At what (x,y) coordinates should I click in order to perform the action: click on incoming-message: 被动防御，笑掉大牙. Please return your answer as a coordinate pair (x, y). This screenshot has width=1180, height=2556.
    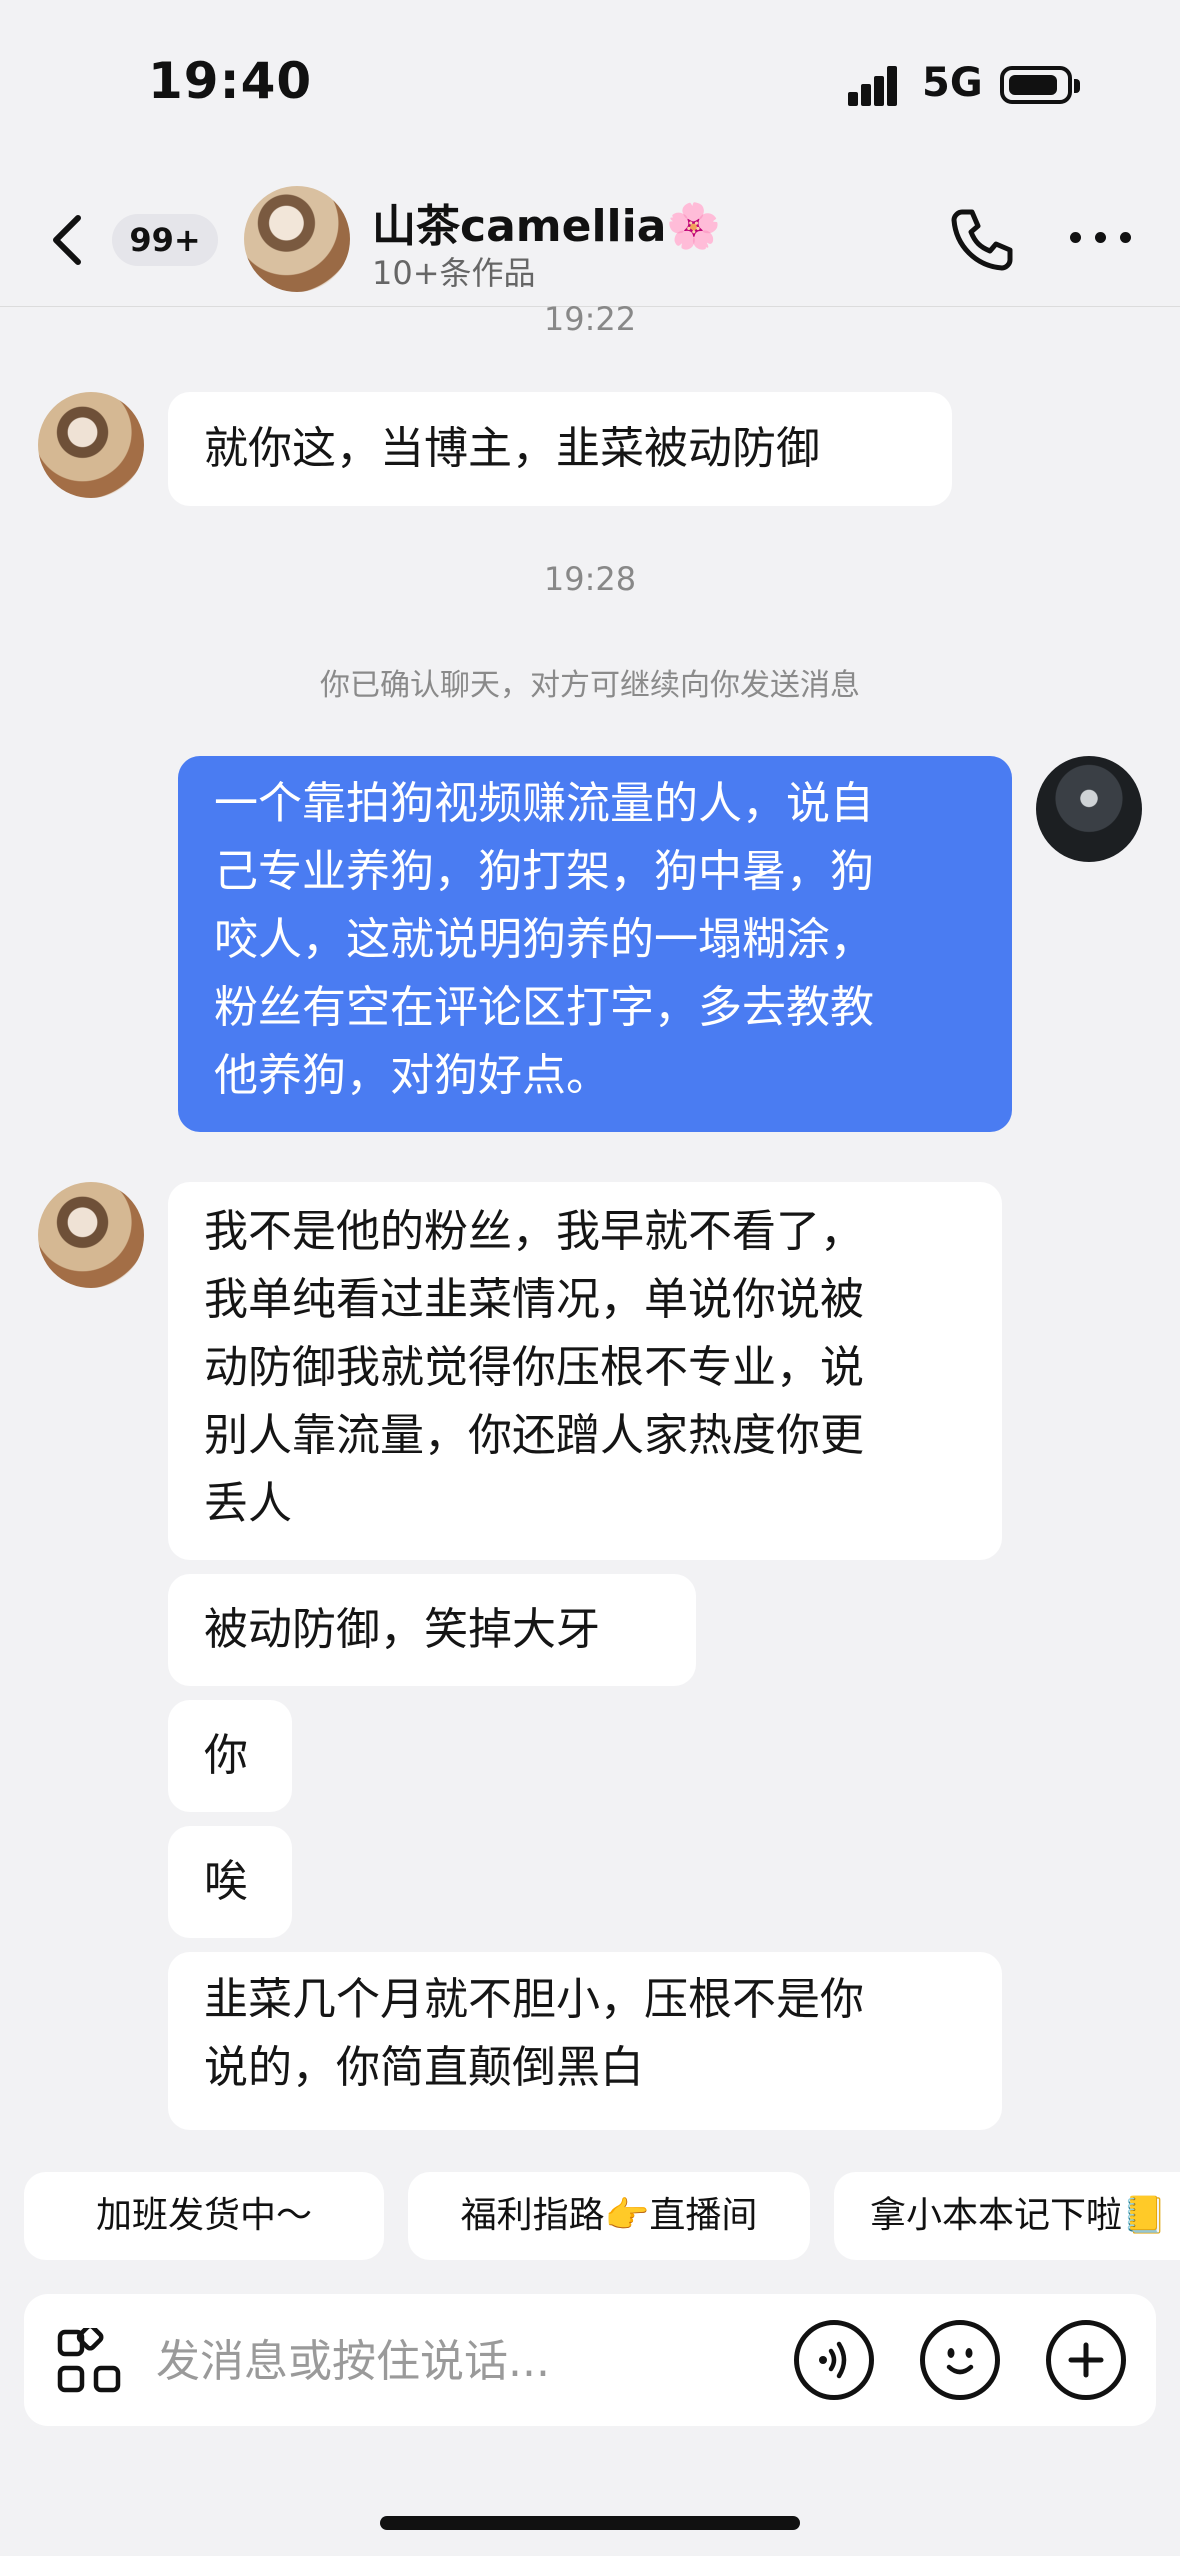
    Looking at the image, I should click on (432, 1630).